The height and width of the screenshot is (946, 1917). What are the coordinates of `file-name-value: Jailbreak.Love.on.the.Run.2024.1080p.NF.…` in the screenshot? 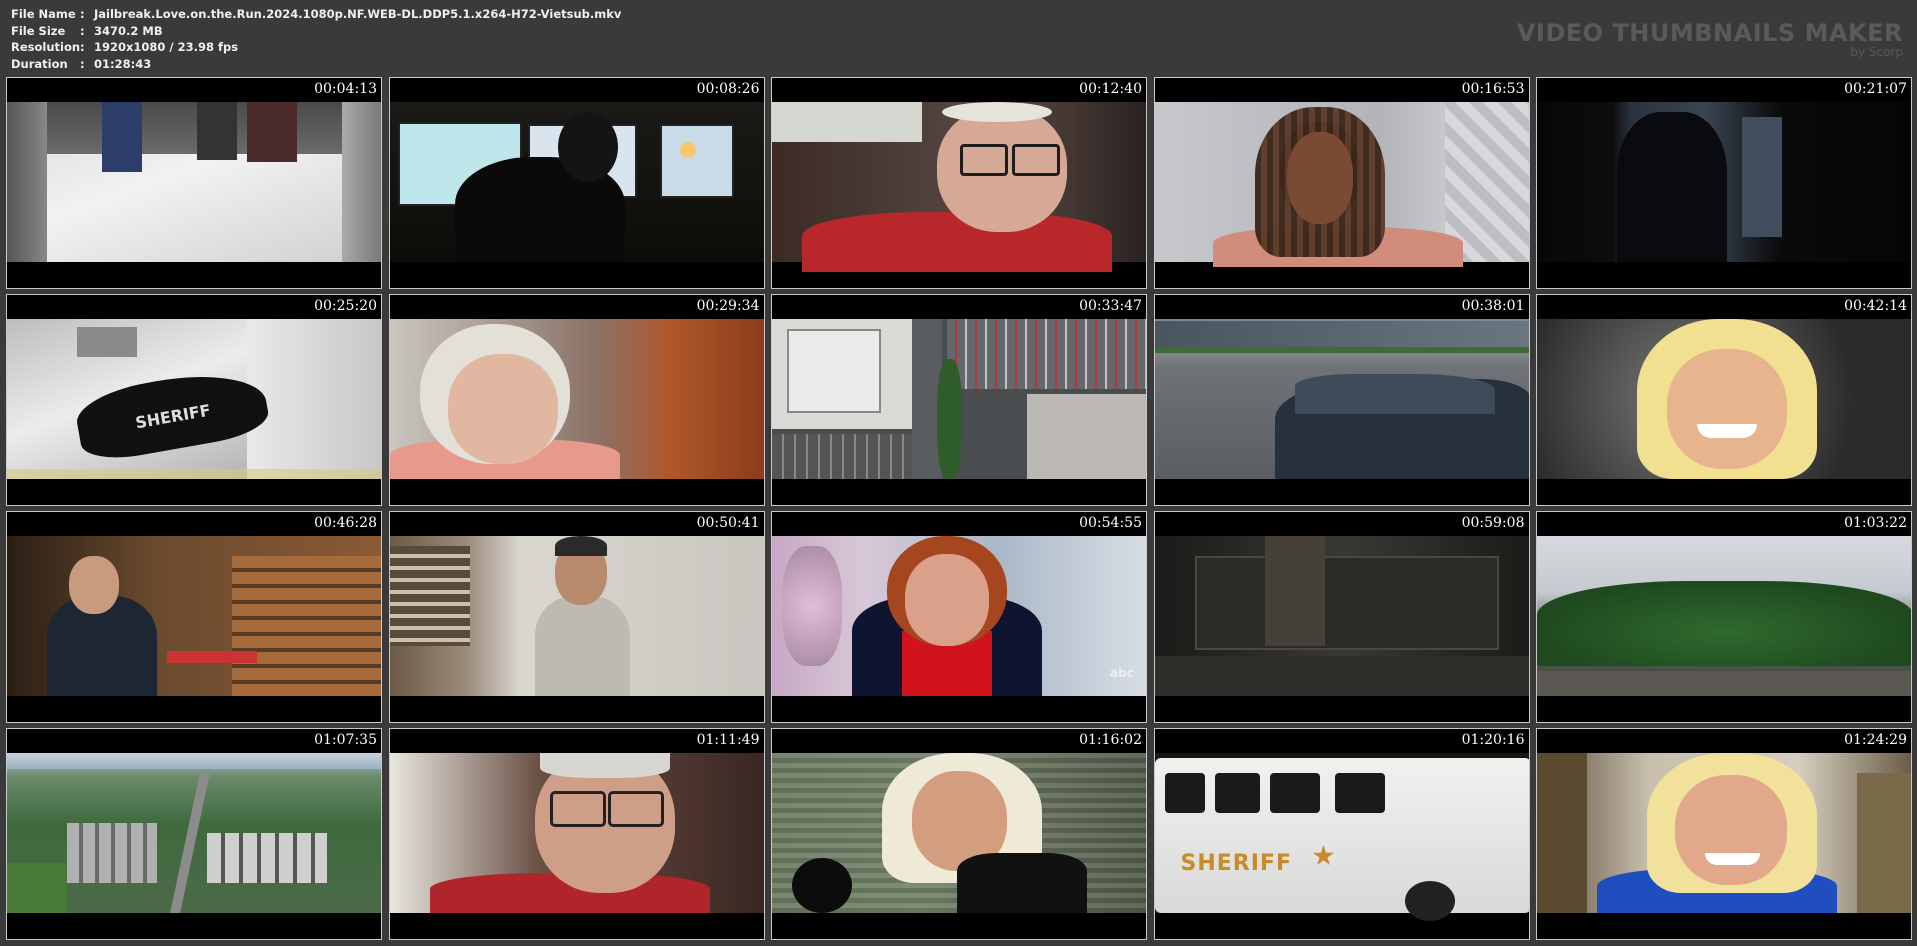 It's located at (358, 14).